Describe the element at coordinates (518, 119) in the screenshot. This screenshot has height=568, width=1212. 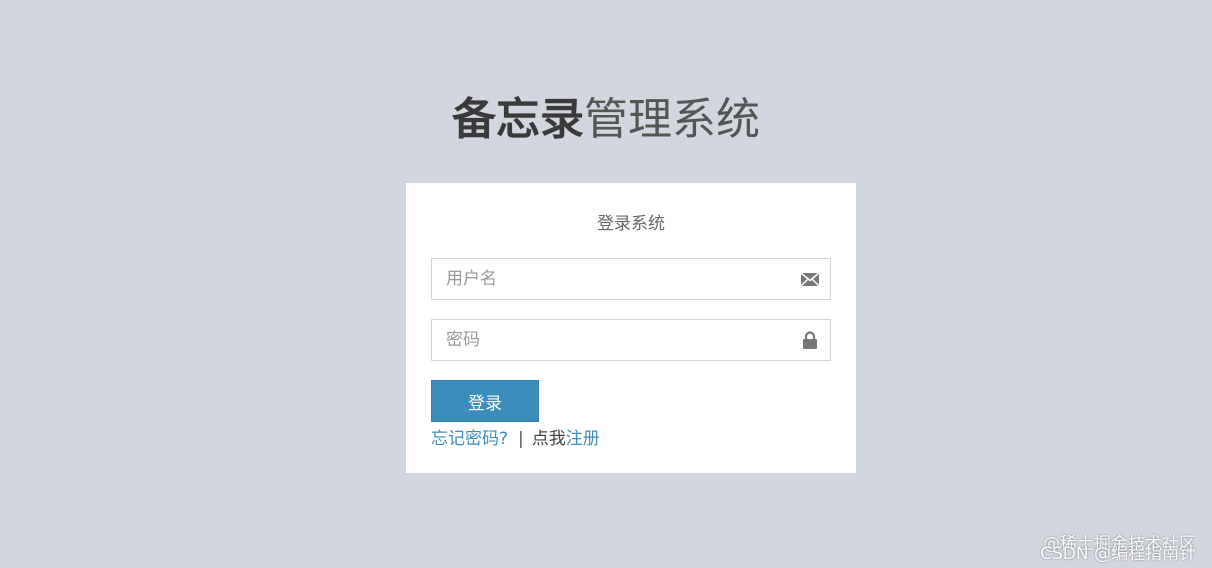
I see `logo-bold-text: 备忘录` at that location.